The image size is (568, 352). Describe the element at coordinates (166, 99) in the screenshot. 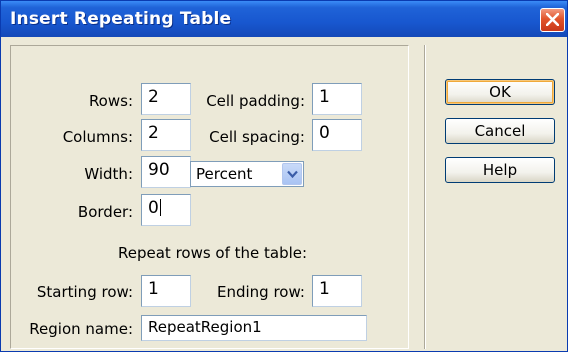

I see `rows-input: 2` at that location.